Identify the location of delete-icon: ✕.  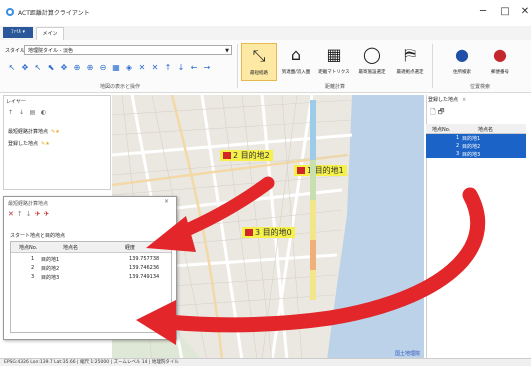
(11, 214).